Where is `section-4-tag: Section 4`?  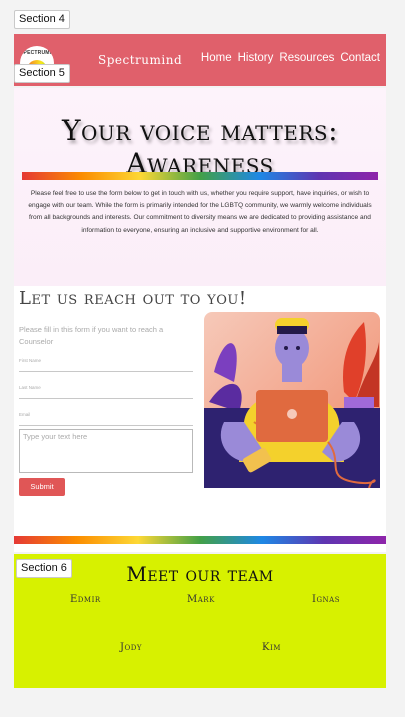 section-4-tag: Section 4 is located at coordinates (42, 19).